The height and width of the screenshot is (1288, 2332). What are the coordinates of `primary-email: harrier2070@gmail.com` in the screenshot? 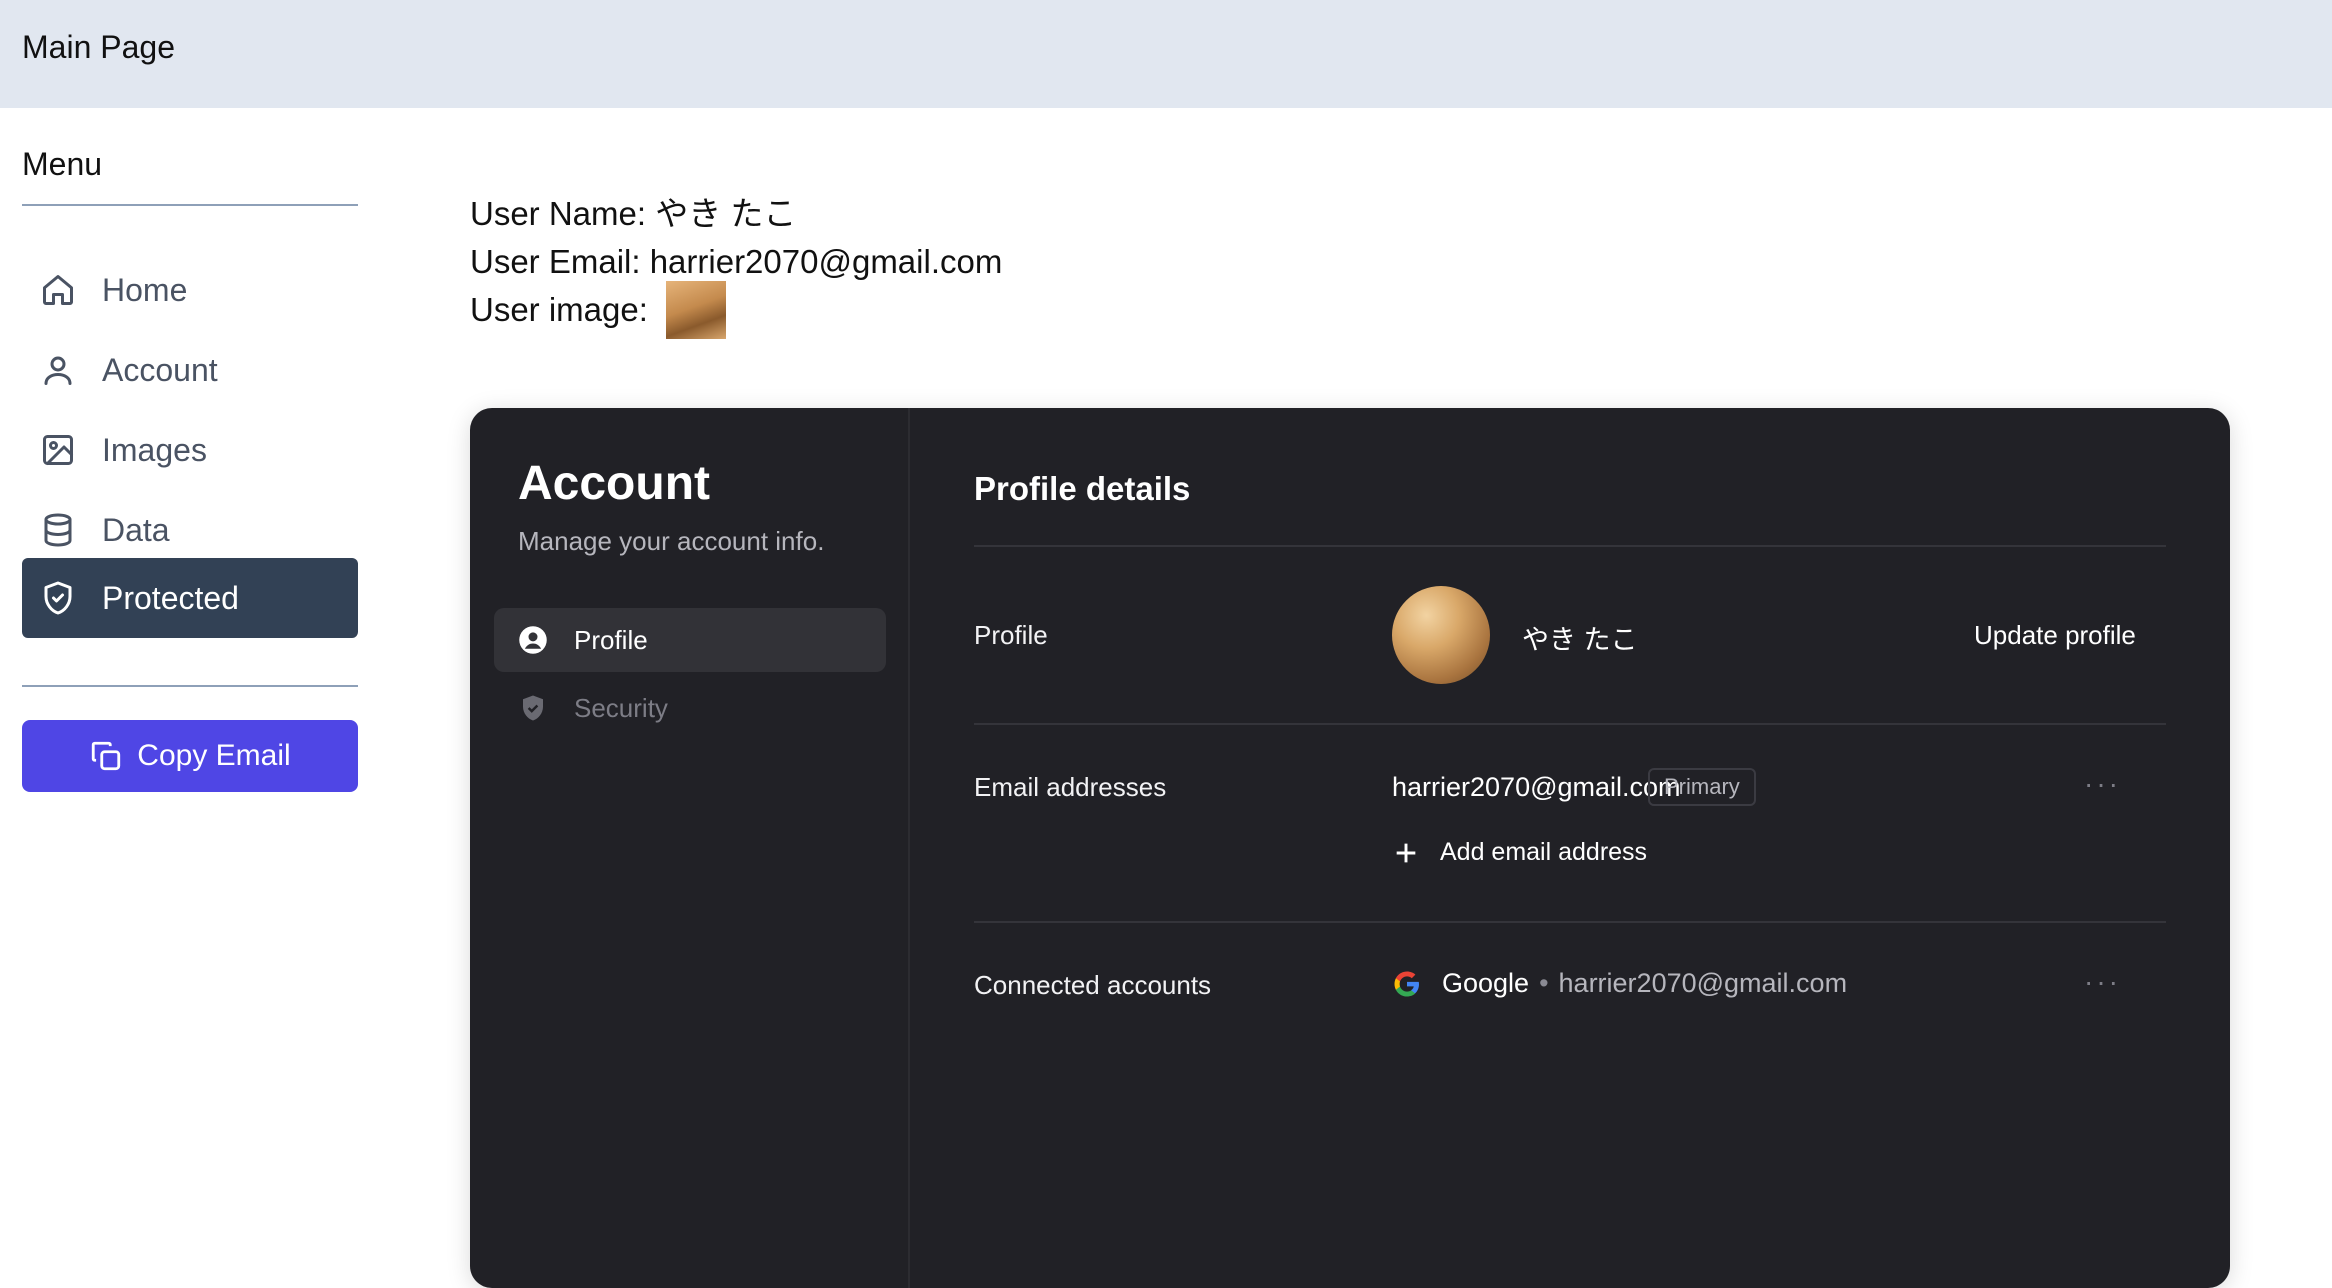 It's located at (1536, 787).